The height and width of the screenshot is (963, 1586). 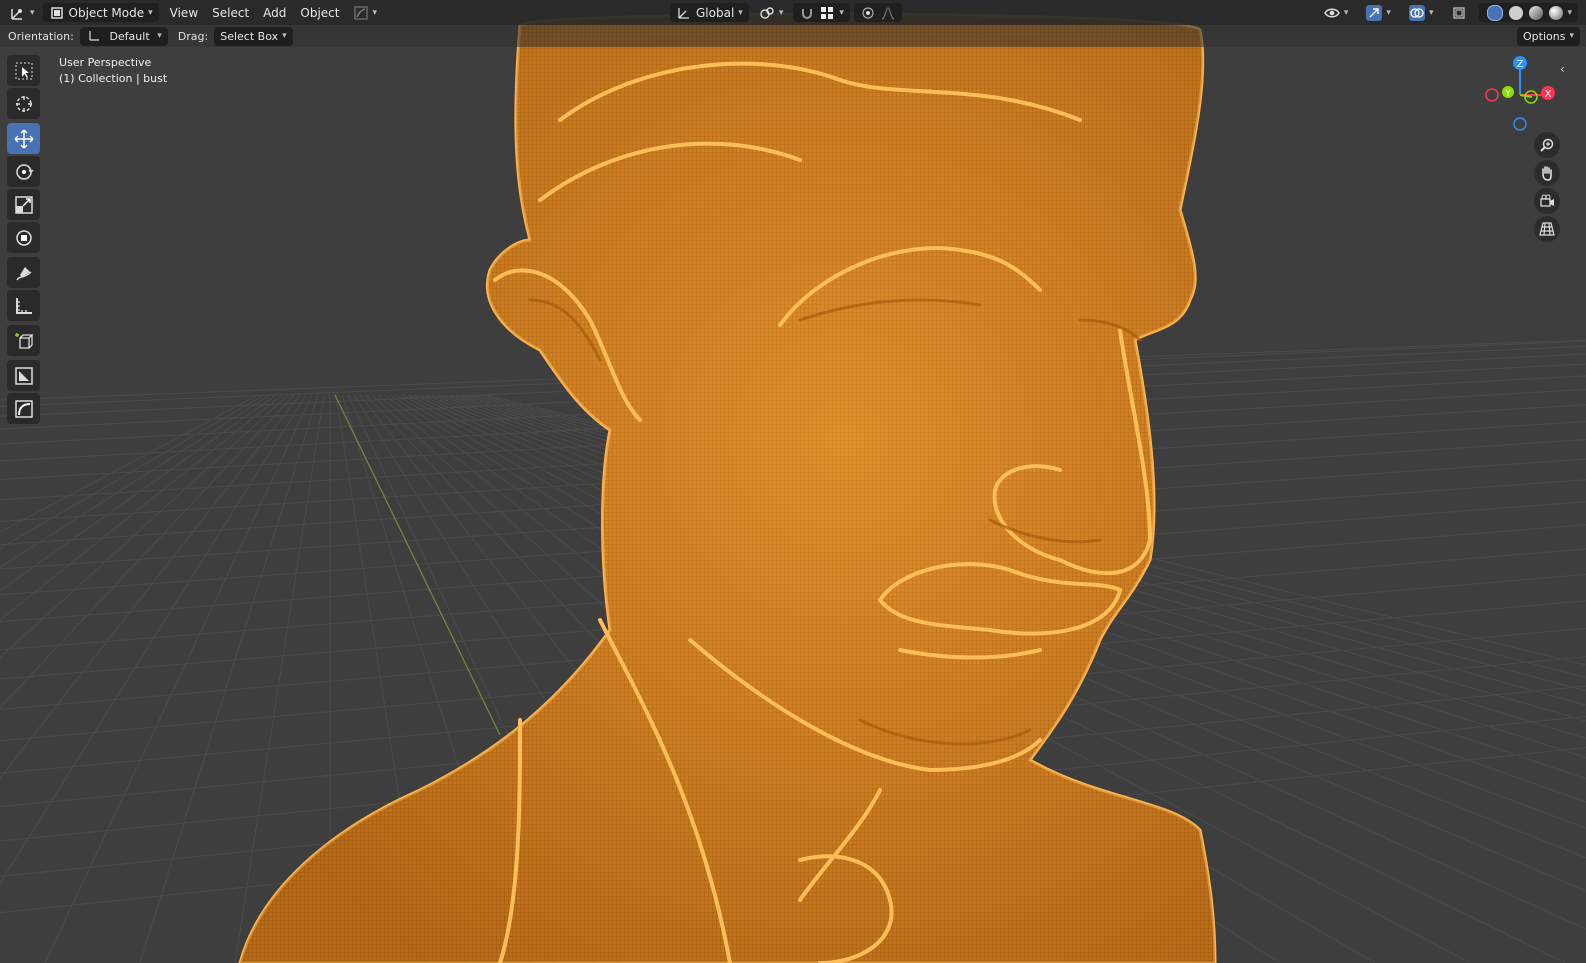 I want to click on scale-tool, so click(x=23, y=204).